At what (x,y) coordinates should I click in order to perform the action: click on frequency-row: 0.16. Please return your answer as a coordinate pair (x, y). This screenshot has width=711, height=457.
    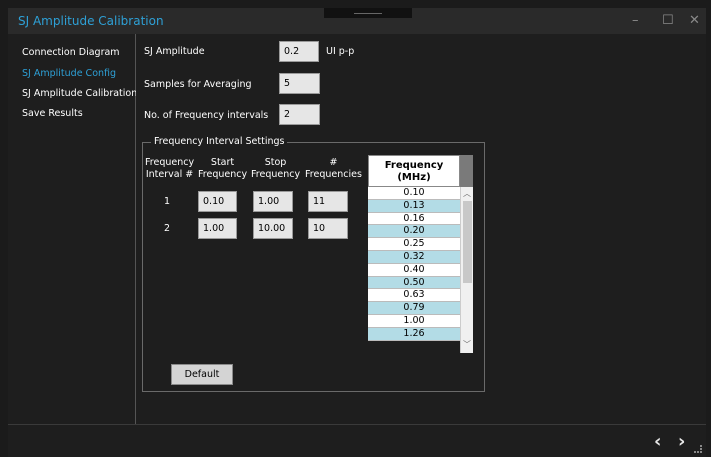
    Looking at the image, I should click on (414, 219).